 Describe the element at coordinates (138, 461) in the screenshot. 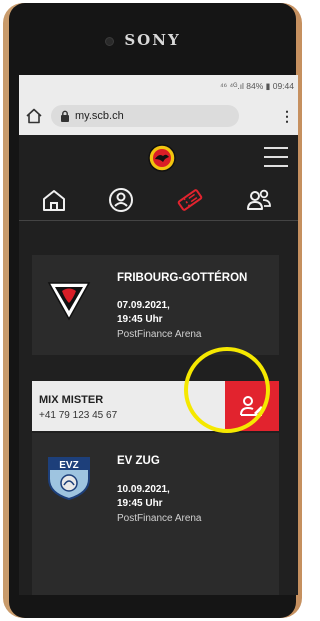

I see `team-name: EV ZUG` at that location.